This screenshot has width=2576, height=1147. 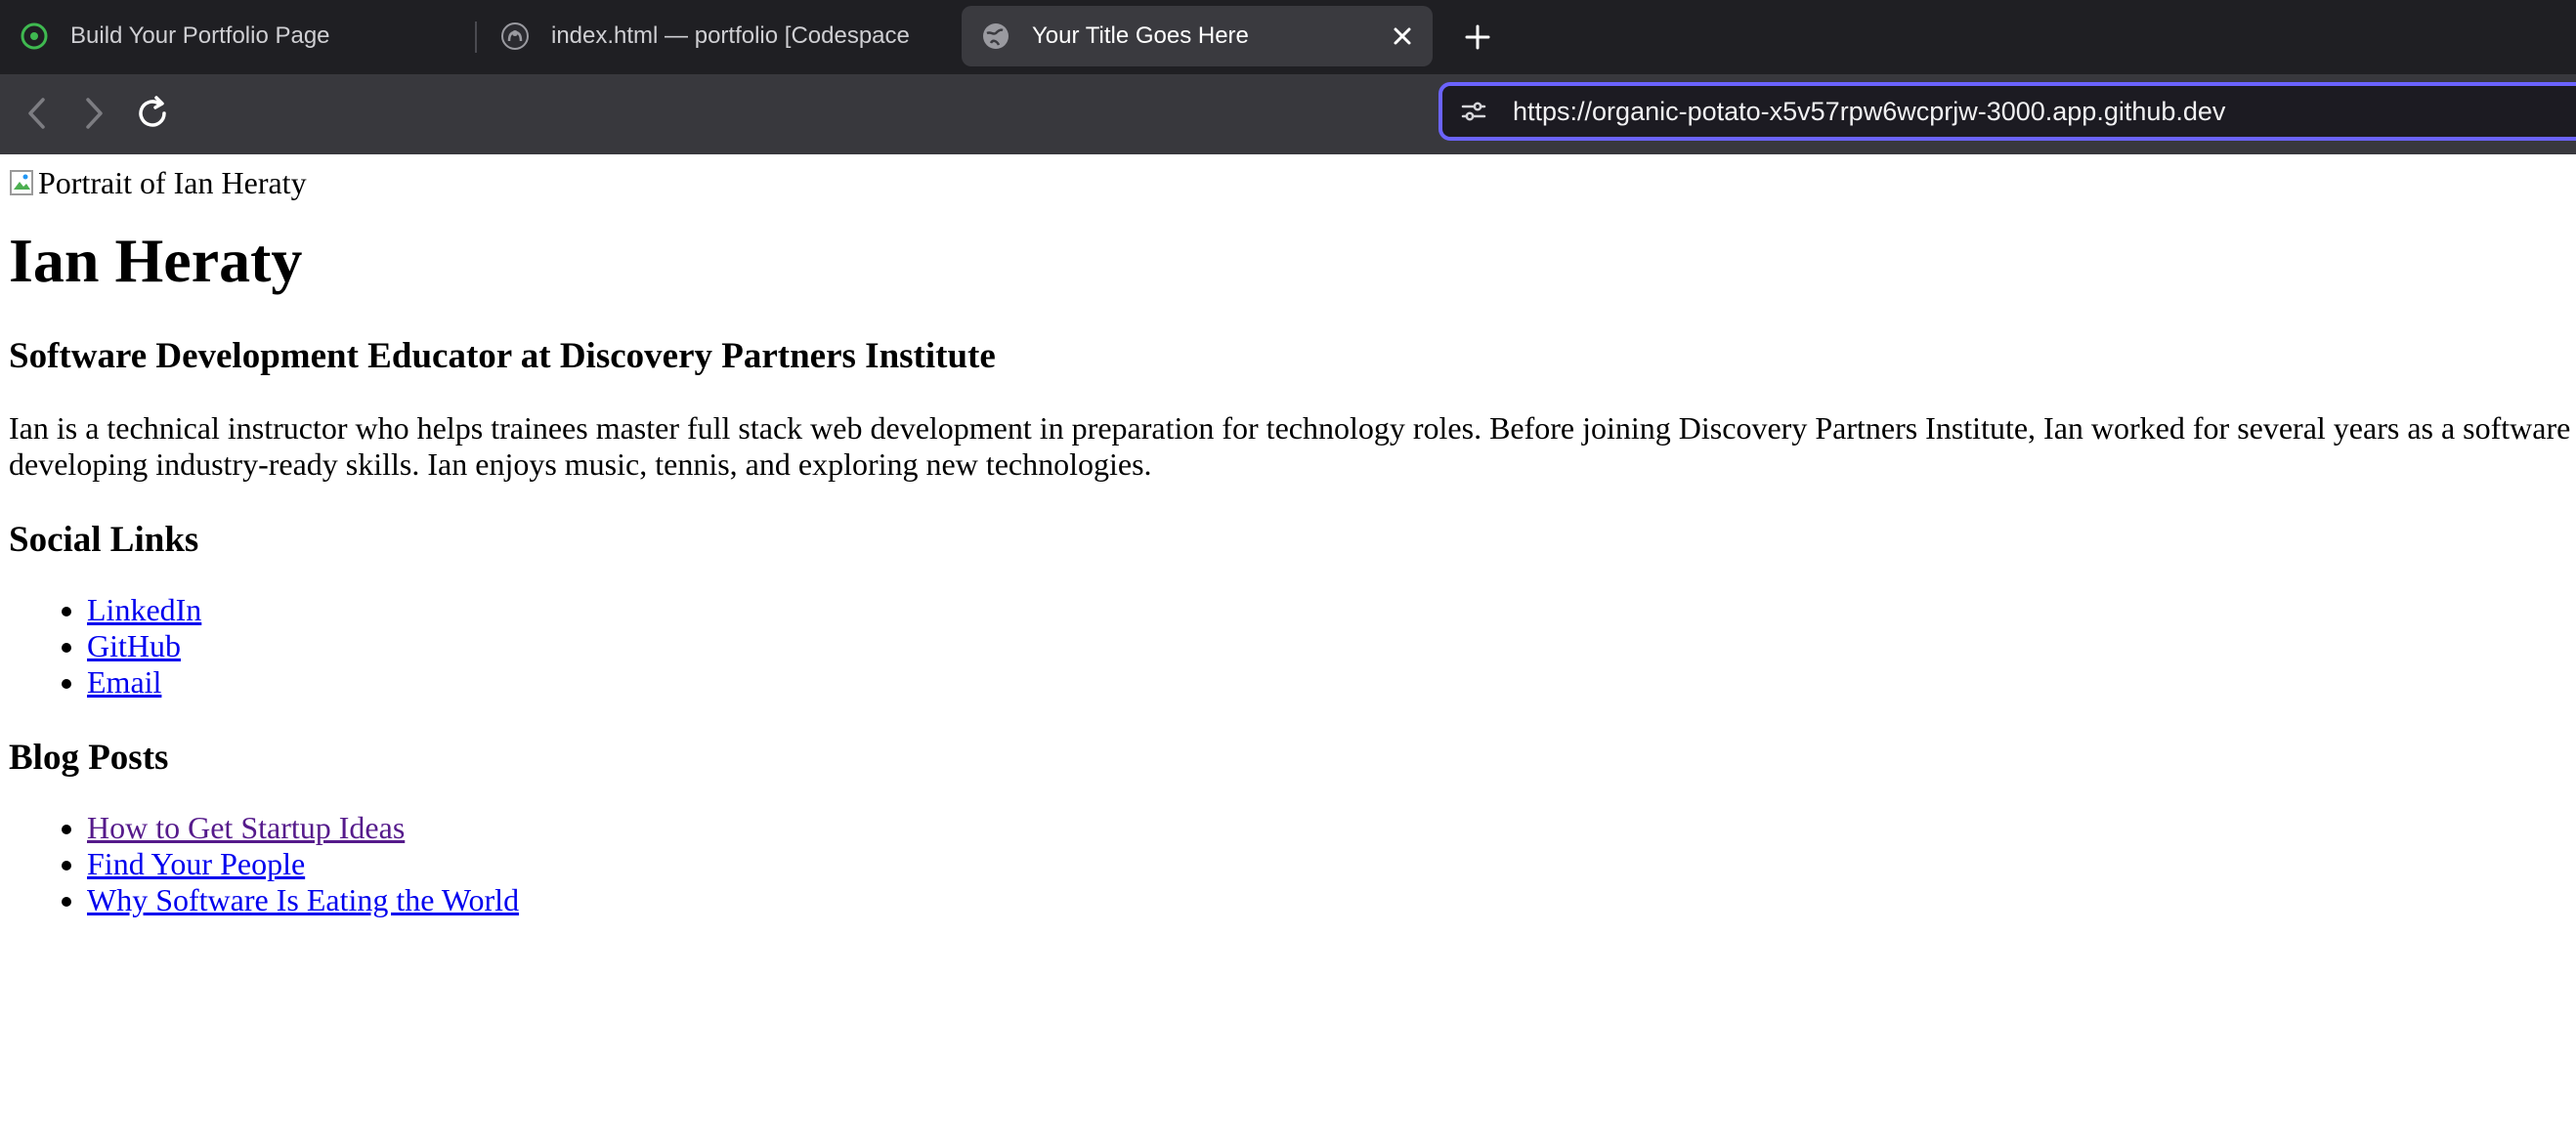 I want to click on social-links-list: LinkedIn GitHub Email, so click(x=1292, y=646).